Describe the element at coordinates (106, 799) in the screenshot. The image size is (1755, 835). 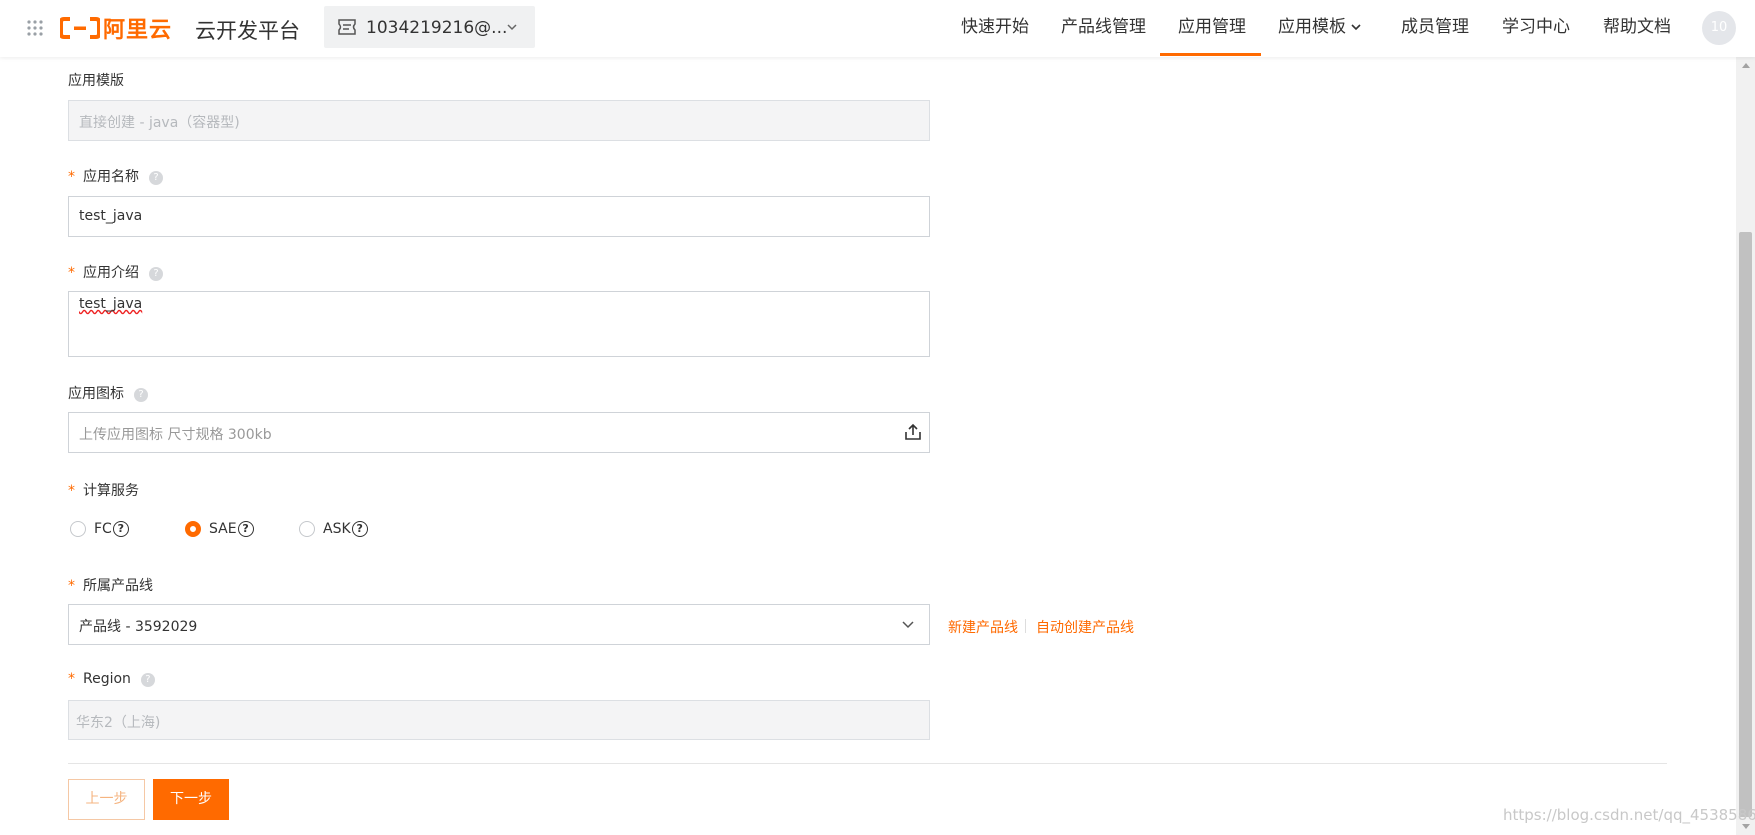
I see `prev-step-button: 上一步` at that location.